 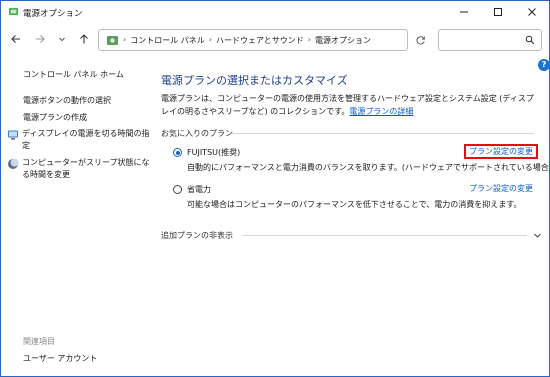 I want to click on sleep-time-label: コンピューターがスリープ状態になる時間を変更, so click(x=86, y=168).